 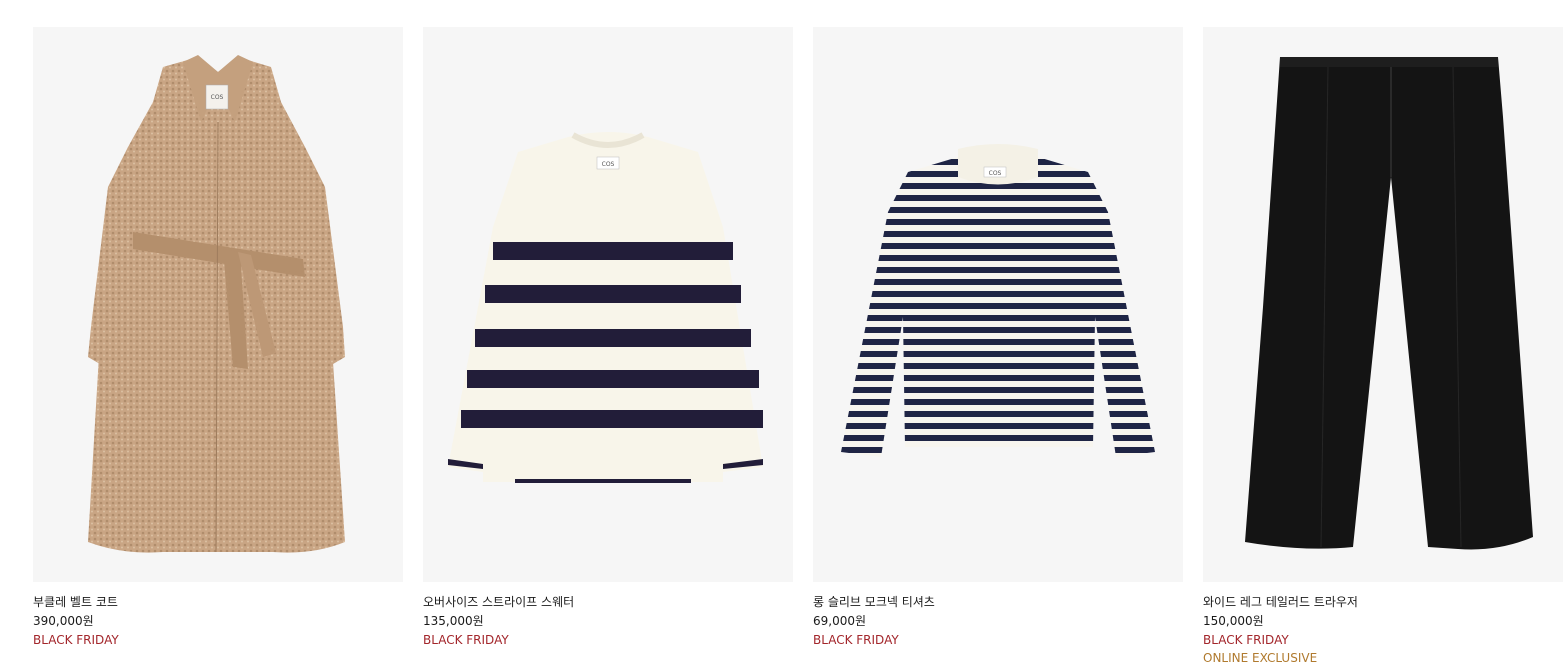 I want to click on product-name: 롱 슬리브 모크넥 티셔츠, so click(x=874, y=602).